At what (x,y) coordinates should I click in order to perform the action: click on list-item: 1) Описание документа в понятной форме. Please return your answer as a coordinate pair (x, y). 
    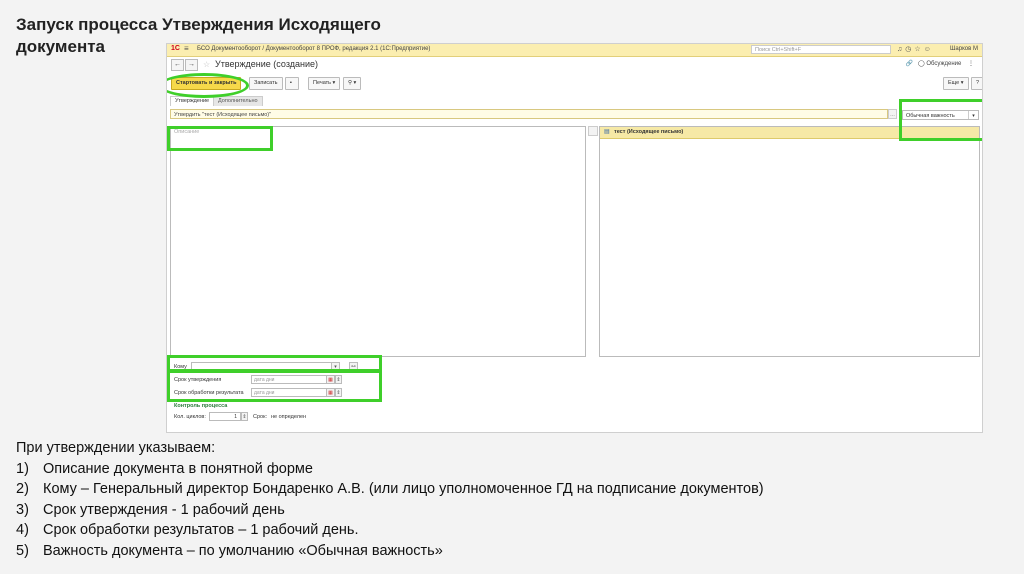
    Looking at the image, I should click on (516, 469).